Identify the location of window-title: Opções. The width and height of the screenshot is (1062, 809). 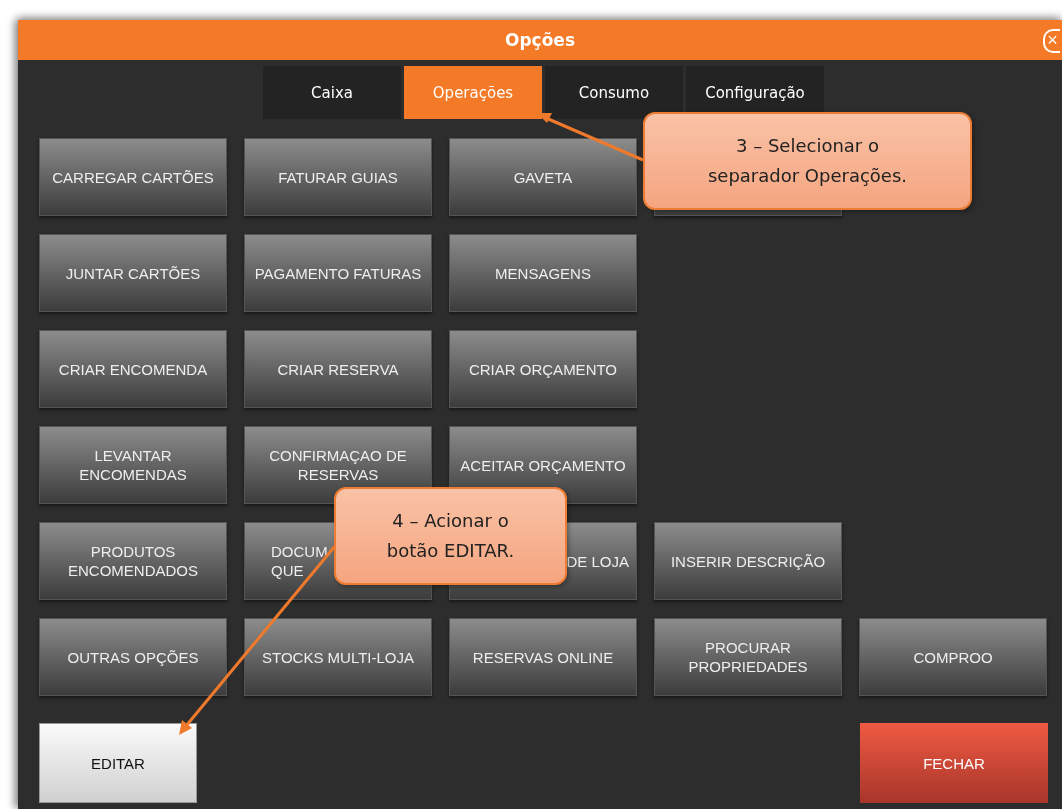
(540, 40).